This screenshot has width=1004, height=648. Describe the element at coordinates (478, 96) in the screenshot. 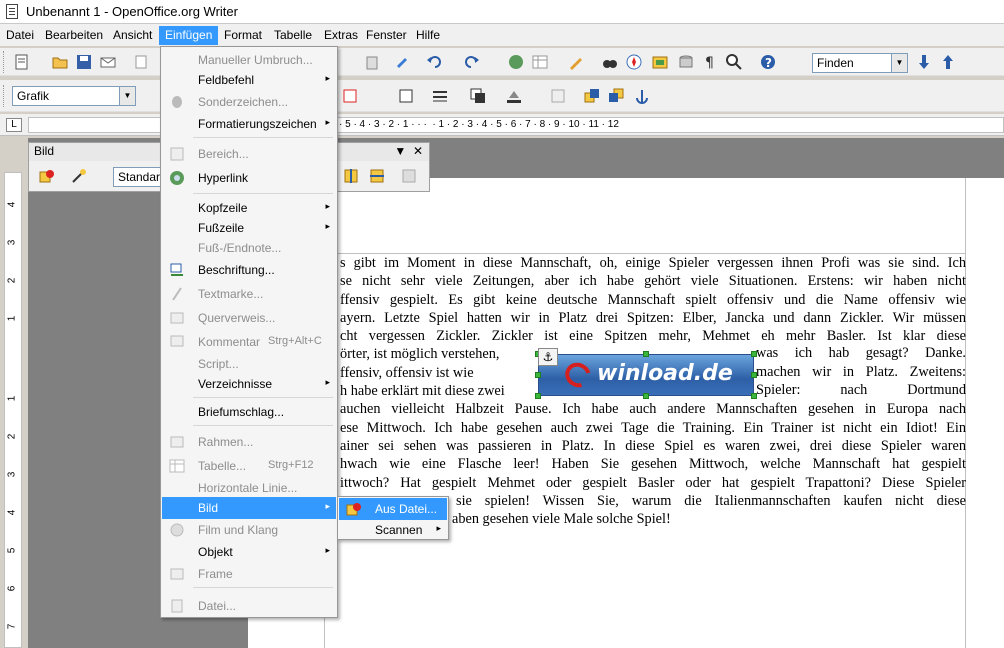

I see `border-color-icon` at that location.